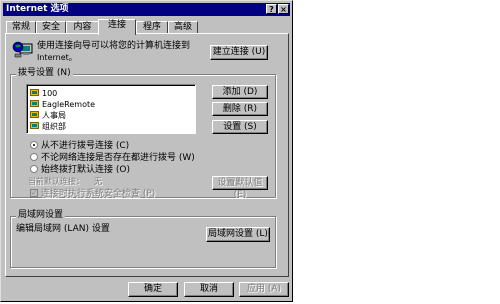 The width and height of the screenshot is (500, 304). I want to click on lan-description: 编辑局域网 (LAN) 设置, so click(63, 229).